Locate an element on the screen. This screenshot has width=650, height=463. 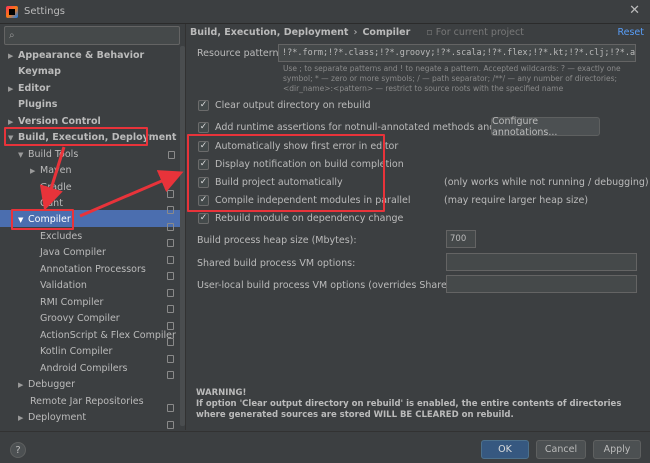
sidebar-item-kotlin-compiler: Kotlin Compiler is located at coordinates (76, 351).